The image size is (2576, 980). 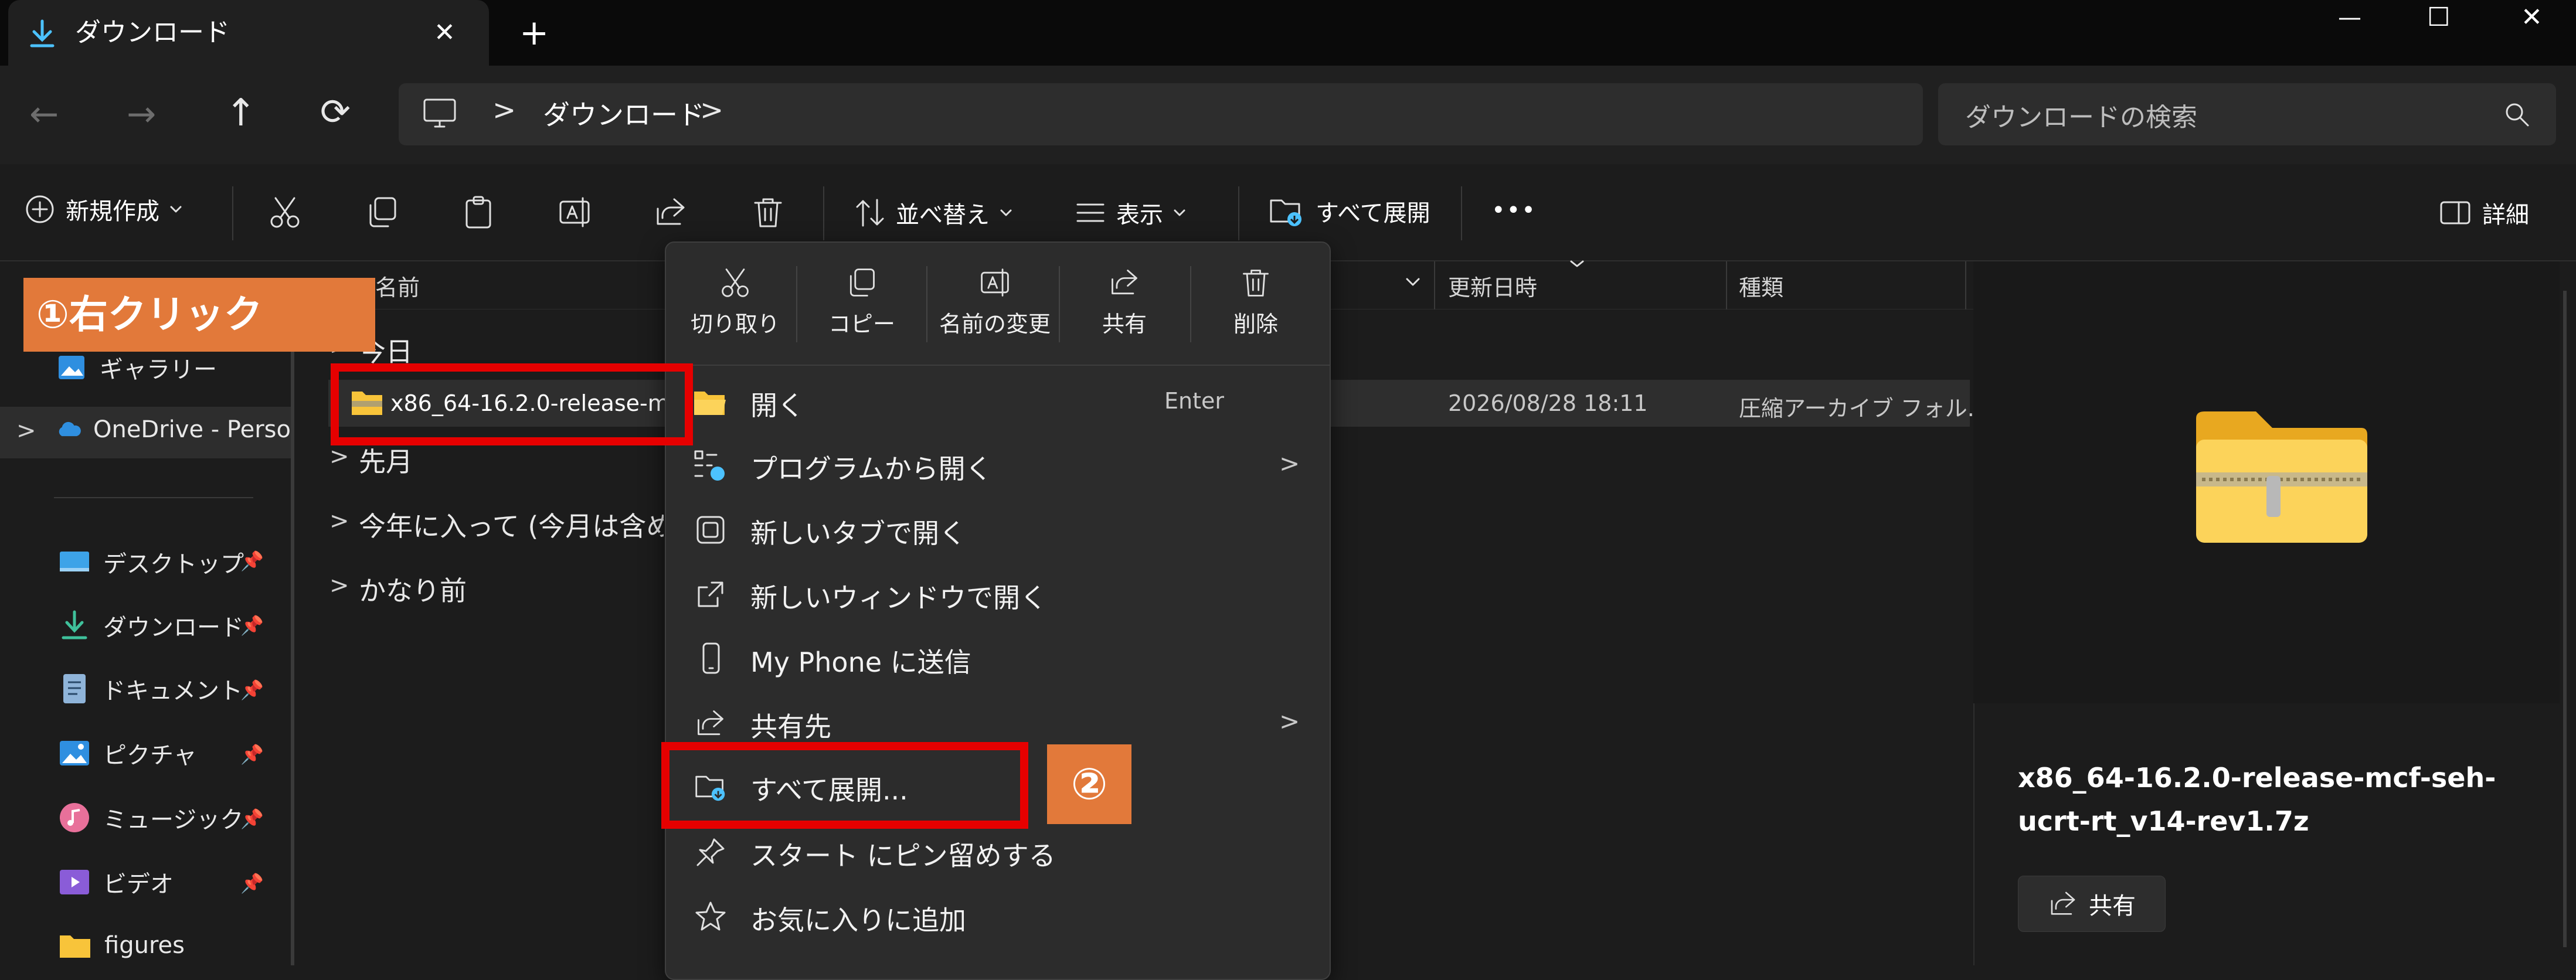 What do you see at coordinates (74, 688) in the screenshot?
I see `document-icon` at bounding box center [74, 688].